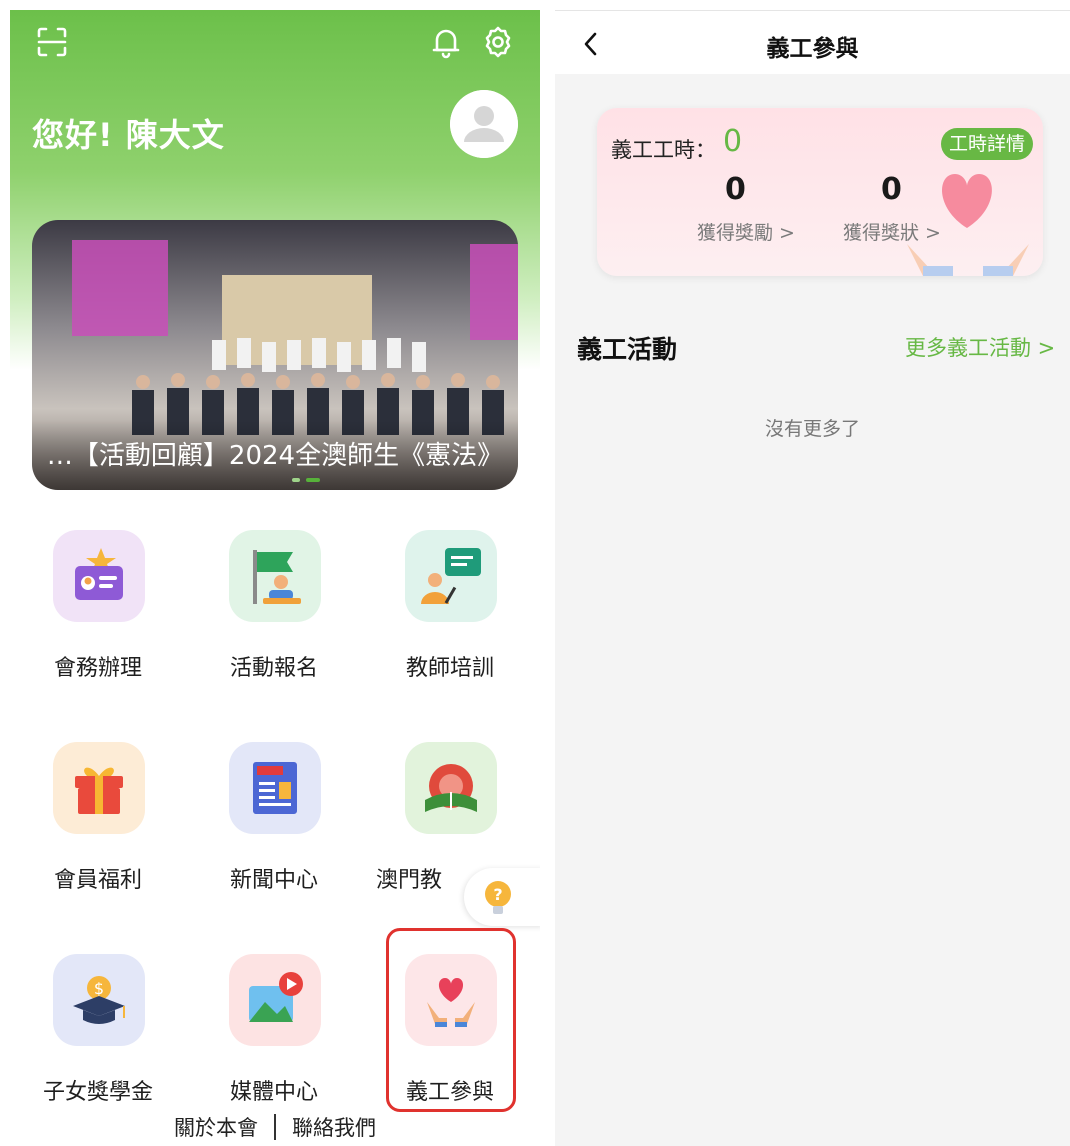  I want to click on menu-item-label: 媒體中心, so click(273, 1092).